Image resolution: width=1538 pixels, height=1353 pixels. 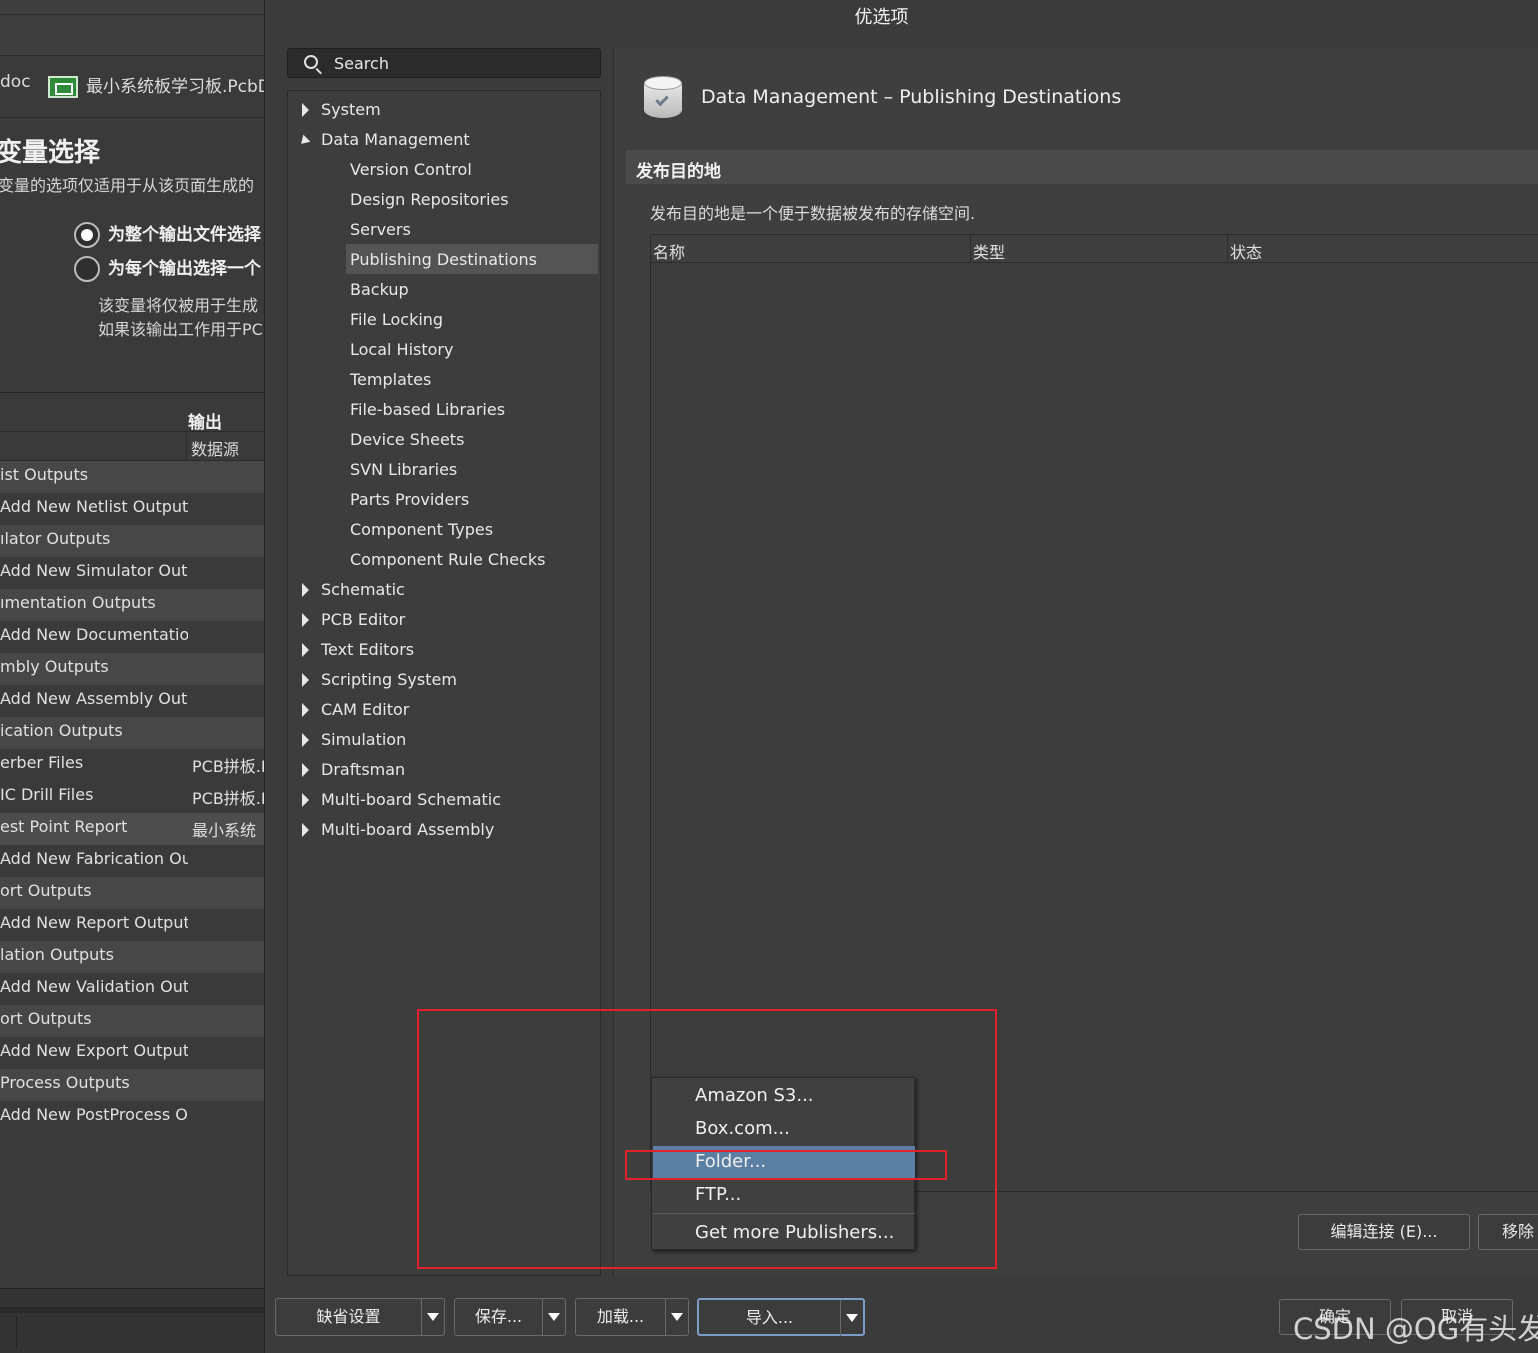 I want to click on output-row: erber Files PCB拼板.I, so click(x=132, y=765).